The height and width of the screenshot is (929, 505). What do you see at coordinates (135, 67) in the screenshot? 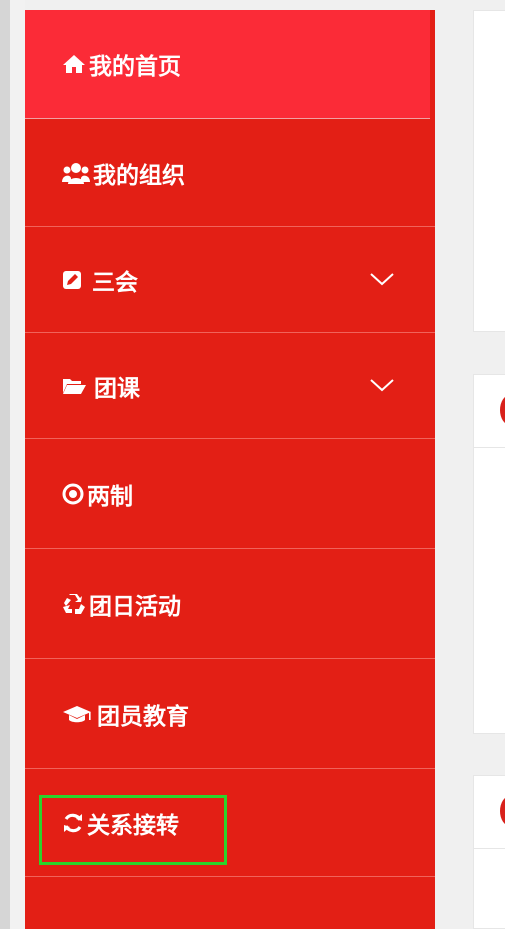
I see `sidebar-item-label: 我的首页` at bounding box center [135, 67].